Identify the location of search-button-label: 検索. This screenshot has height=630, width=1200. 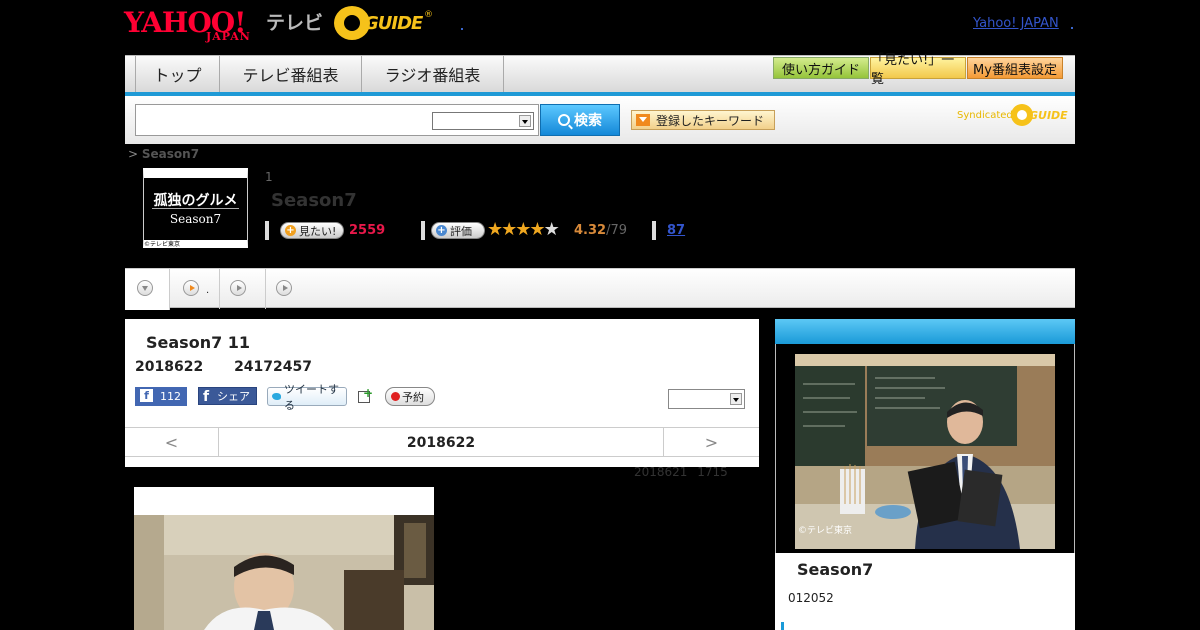
(588, 121).